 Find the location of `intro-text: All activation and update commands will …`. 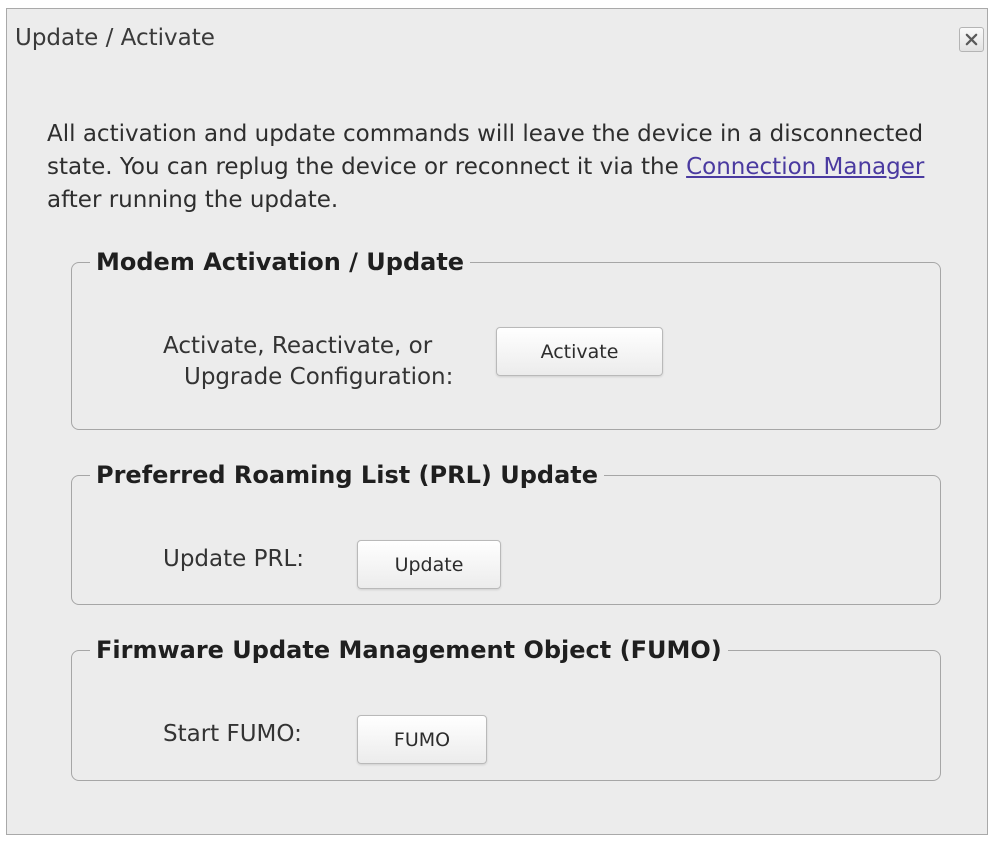

intro-text: All activation and update commands will … is located at coordinates (512, 167).